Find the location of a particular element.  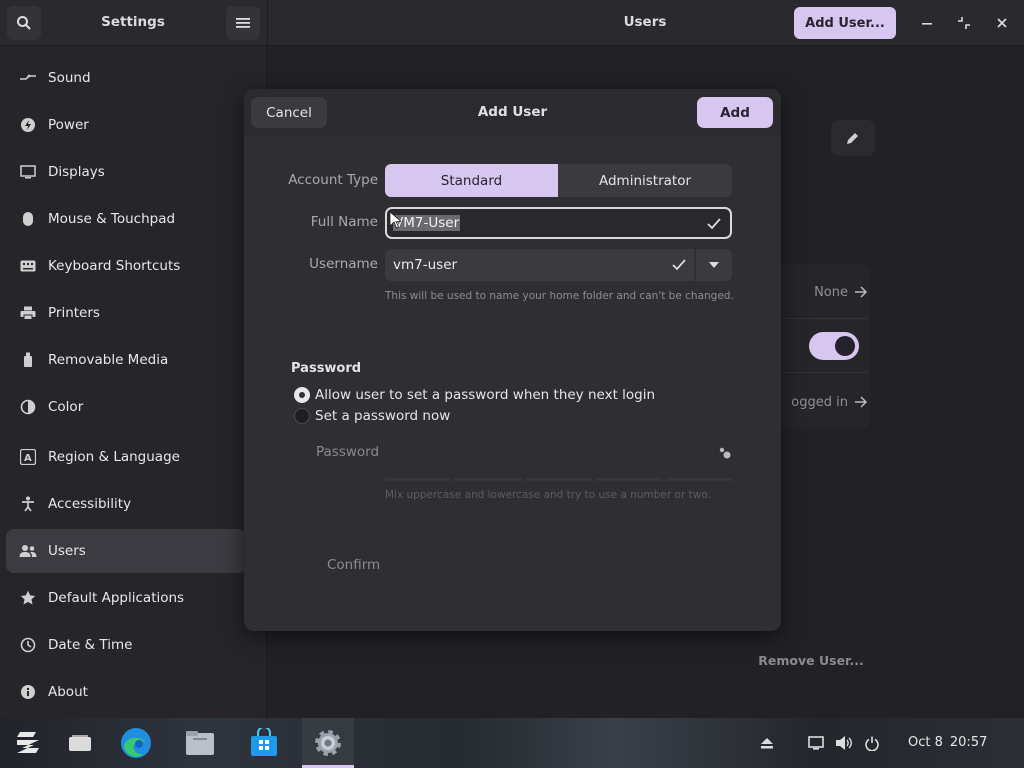

clock: Oct 8 20:57 is located at coordinates (958, 744).